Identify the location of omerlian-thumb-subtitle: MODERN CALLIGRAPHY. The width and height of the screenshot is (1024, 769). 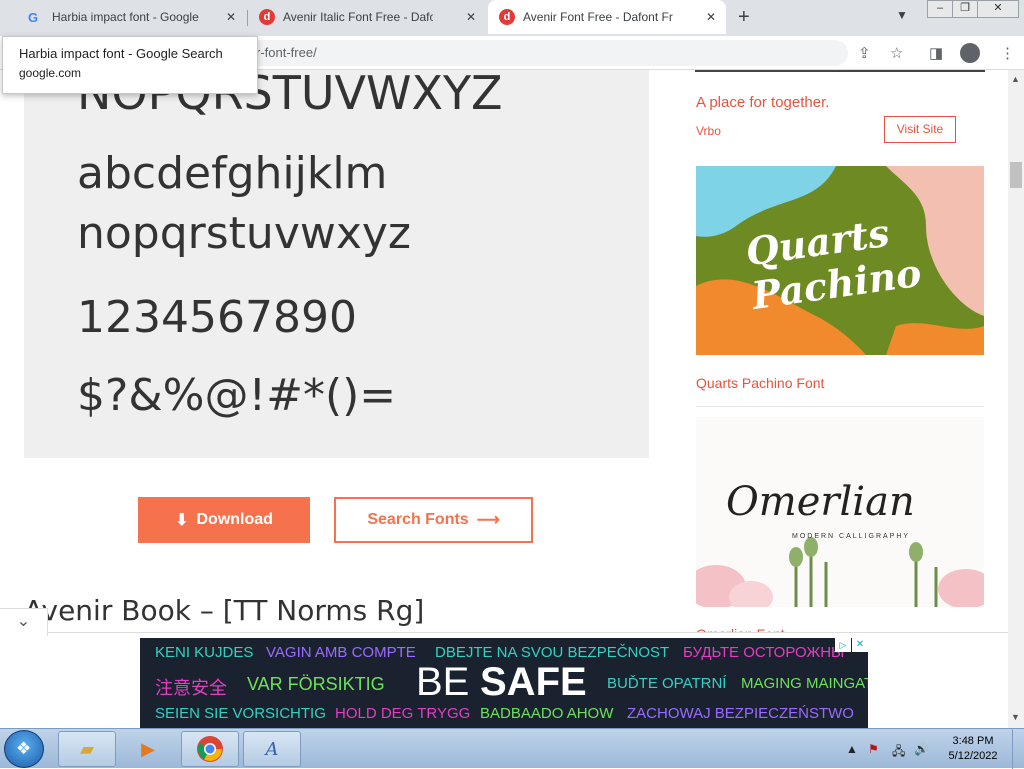
(851, 536).